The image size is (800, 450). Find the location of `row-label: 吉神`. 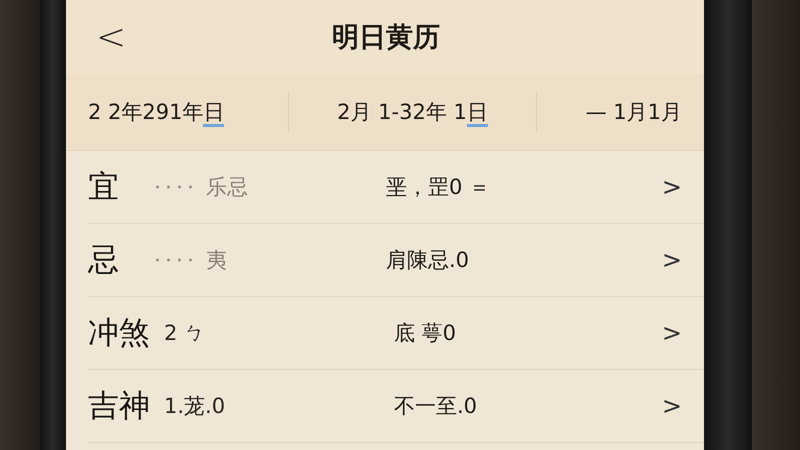

row-label: 吉神 is located at coordinates (119, 406).